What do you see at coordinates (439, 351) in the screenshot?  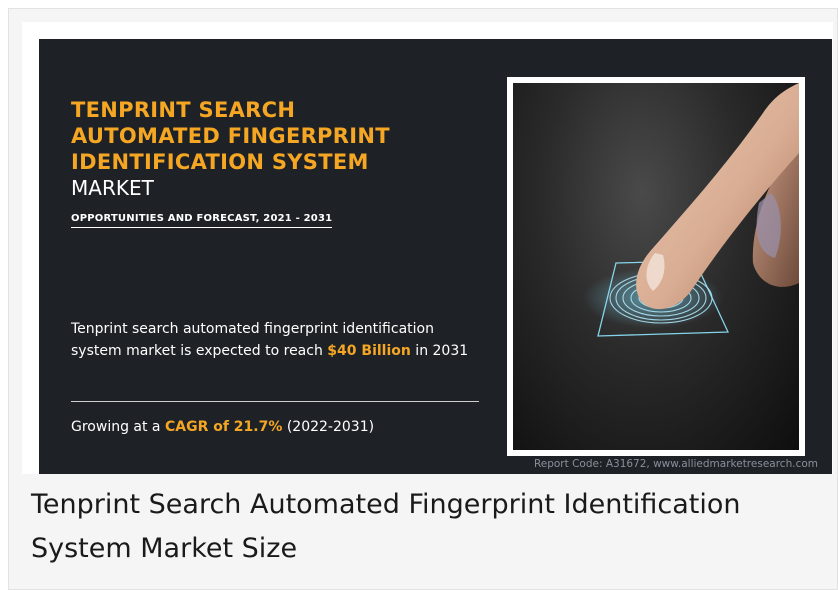 I see `description-suffix: in 2031` at bounding box center [439, 351].